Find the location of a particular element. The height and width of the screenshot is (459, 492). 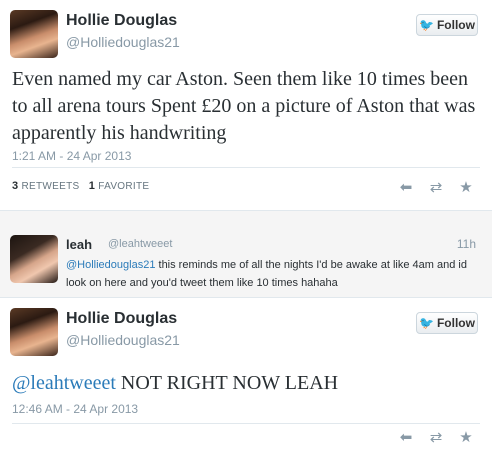

reply-author-name: leah is located at coordinates (79, 244).